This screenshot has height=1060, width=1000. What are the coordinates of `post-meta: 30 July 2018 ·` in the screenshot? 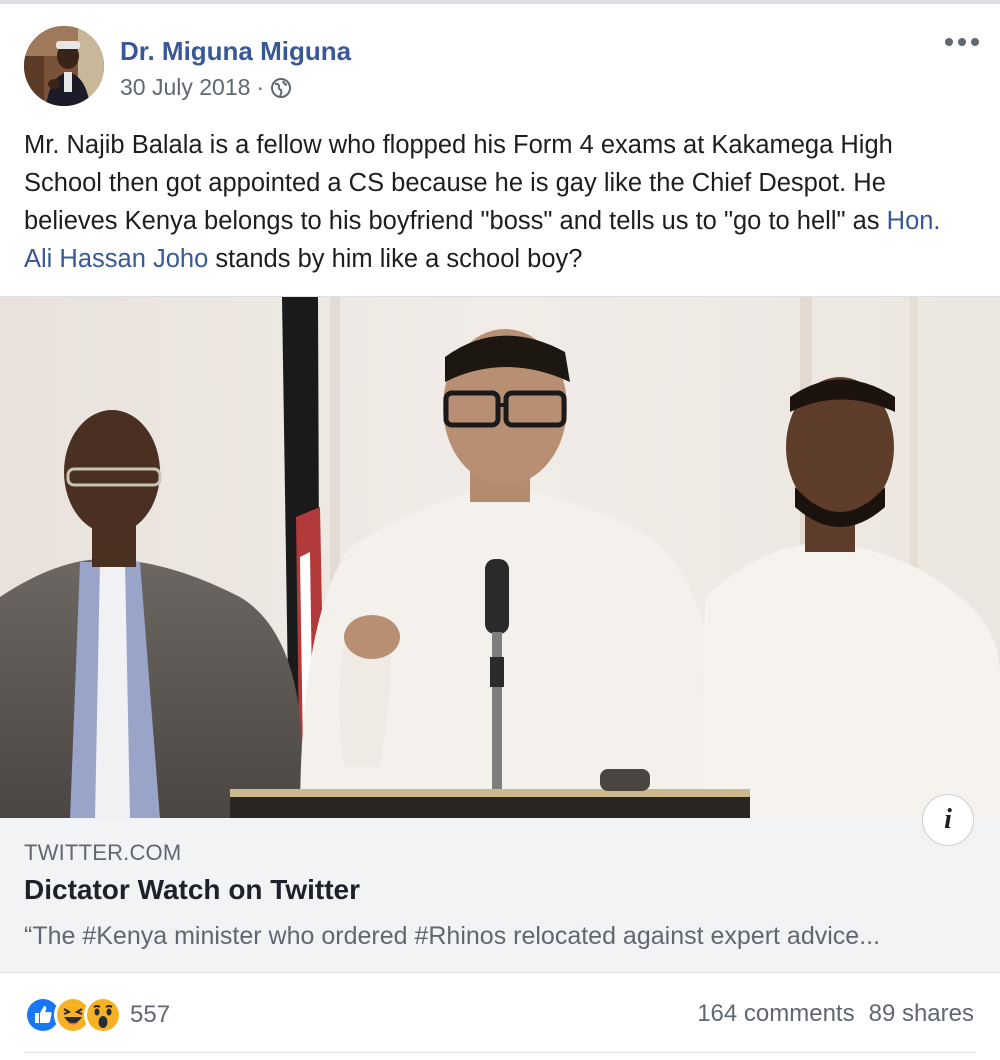 It's located at (206, 87).